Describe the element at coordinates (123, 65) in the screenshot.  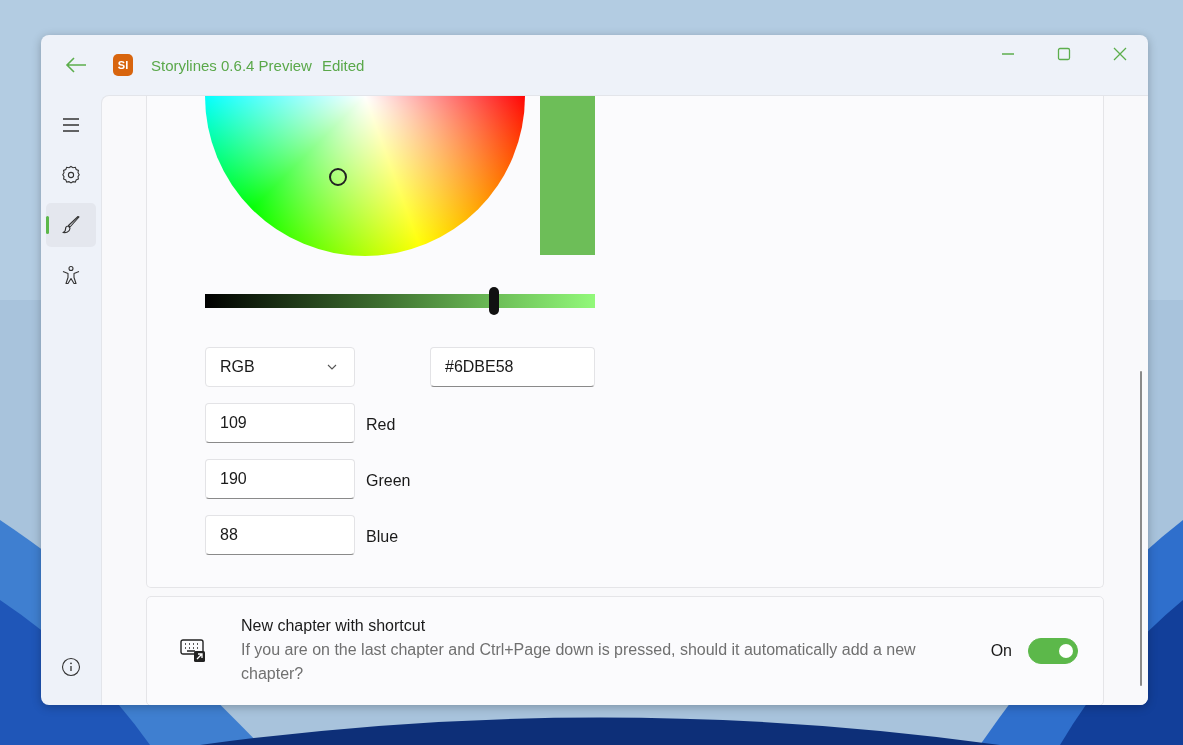
I see `app-icon: SI` at that location.